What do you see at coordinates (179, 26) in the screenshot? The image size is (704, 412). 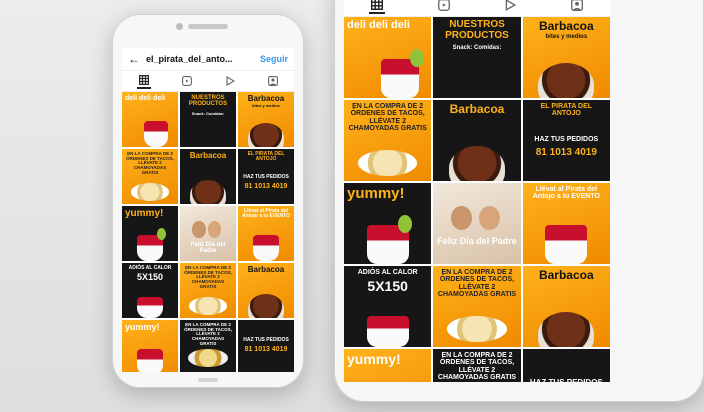 I see `front-camera` at bounding box center [179, 26].